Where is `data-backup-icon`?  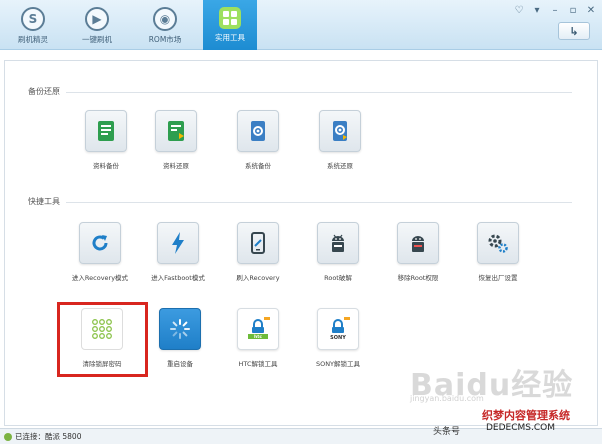 data-backup-icon is located at coordinates (106, 131).